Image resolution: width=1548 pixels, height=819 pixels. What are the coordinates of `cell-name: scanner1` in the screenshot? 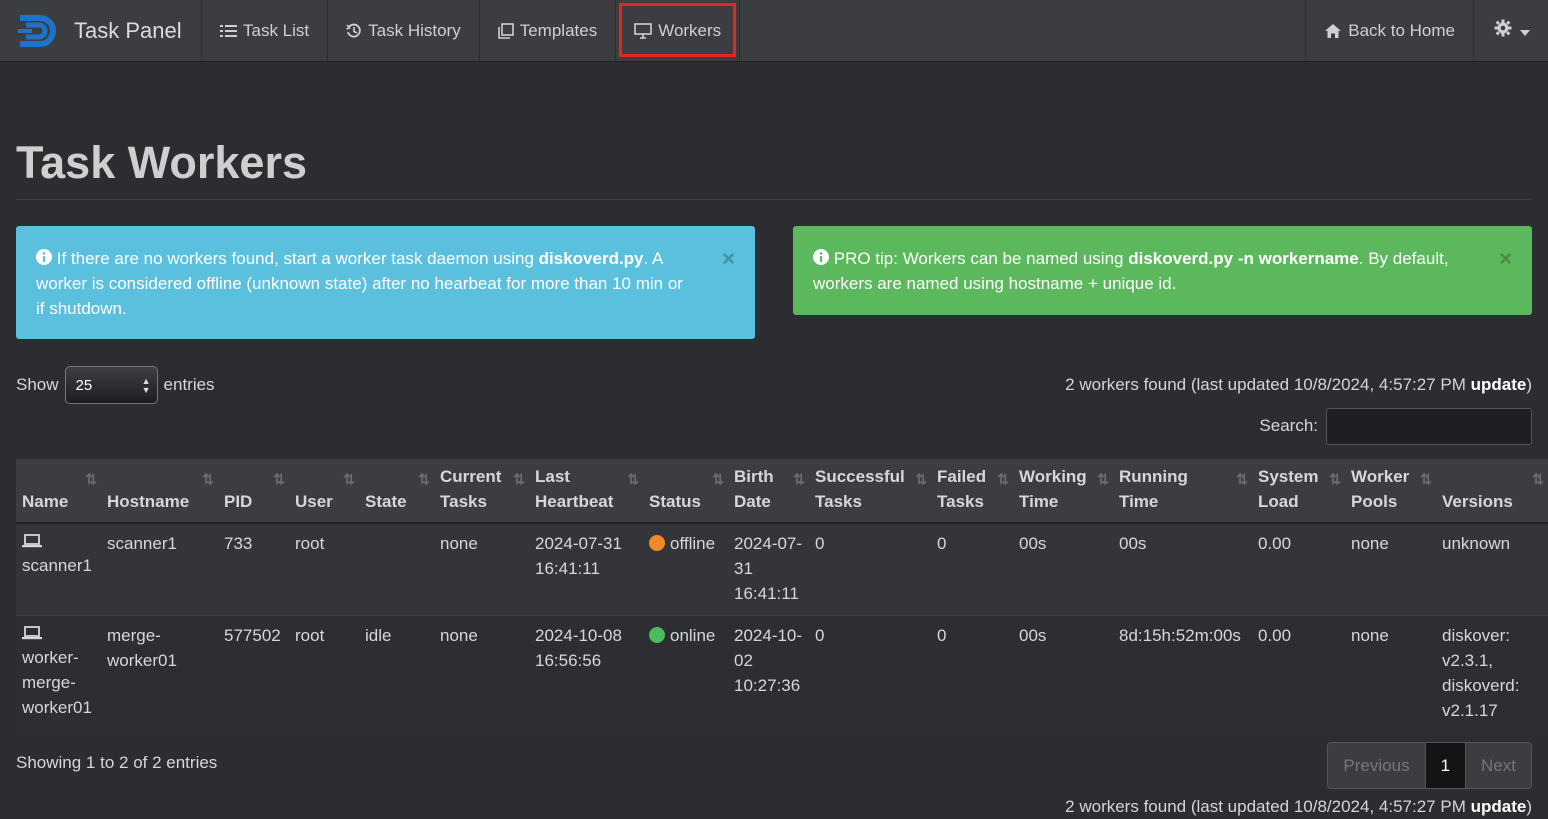 It's located at (58, 569).